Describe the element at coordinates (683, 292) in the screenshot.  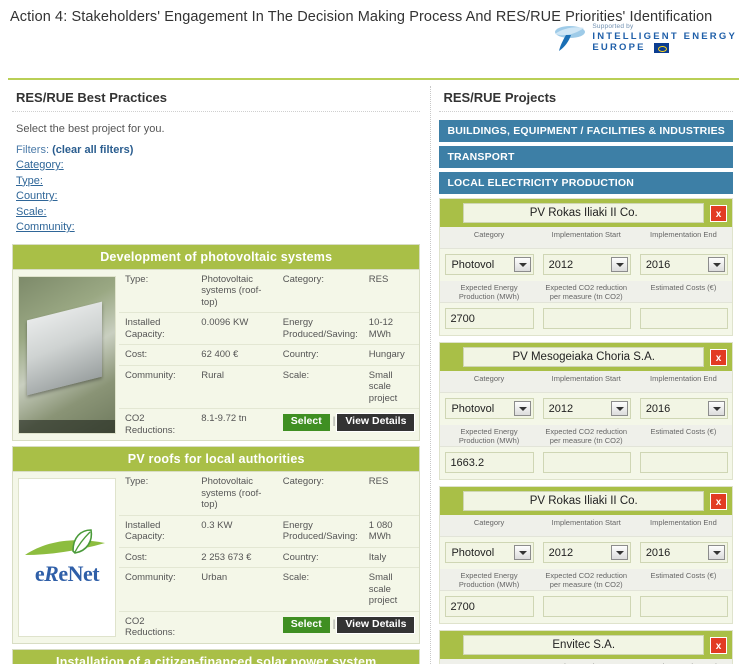
I see `label-estimated-costs: Estimated Costs (€)` at that location.